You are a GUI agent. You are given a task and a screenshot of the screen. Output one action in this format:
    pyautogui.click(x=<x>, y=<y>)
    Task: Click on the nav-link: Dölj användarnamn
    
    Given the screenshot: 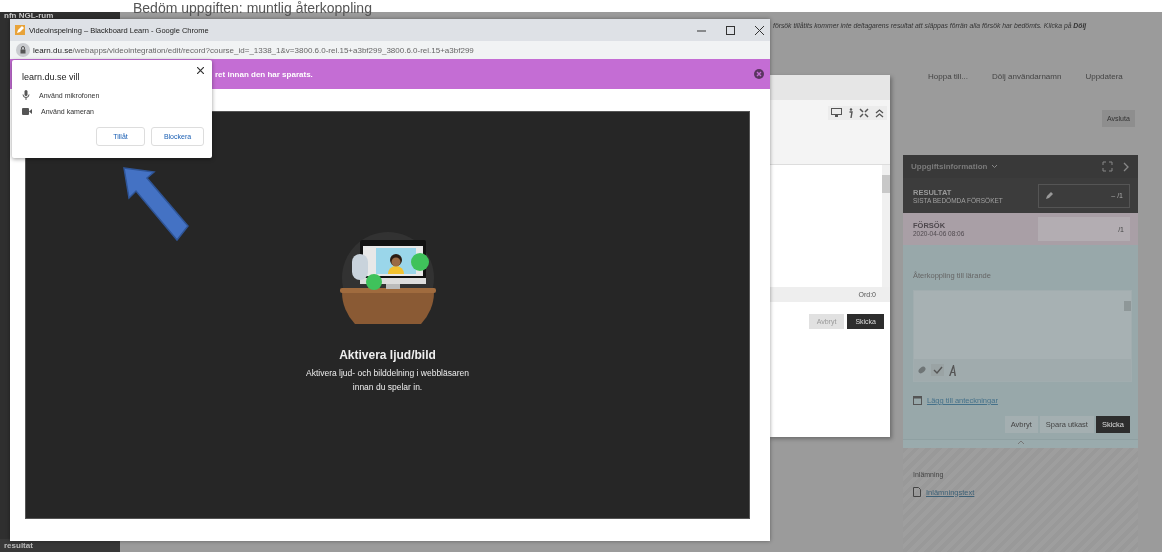 What is the action you would take?
    pyautogui.click(x=1027, y=76)
    